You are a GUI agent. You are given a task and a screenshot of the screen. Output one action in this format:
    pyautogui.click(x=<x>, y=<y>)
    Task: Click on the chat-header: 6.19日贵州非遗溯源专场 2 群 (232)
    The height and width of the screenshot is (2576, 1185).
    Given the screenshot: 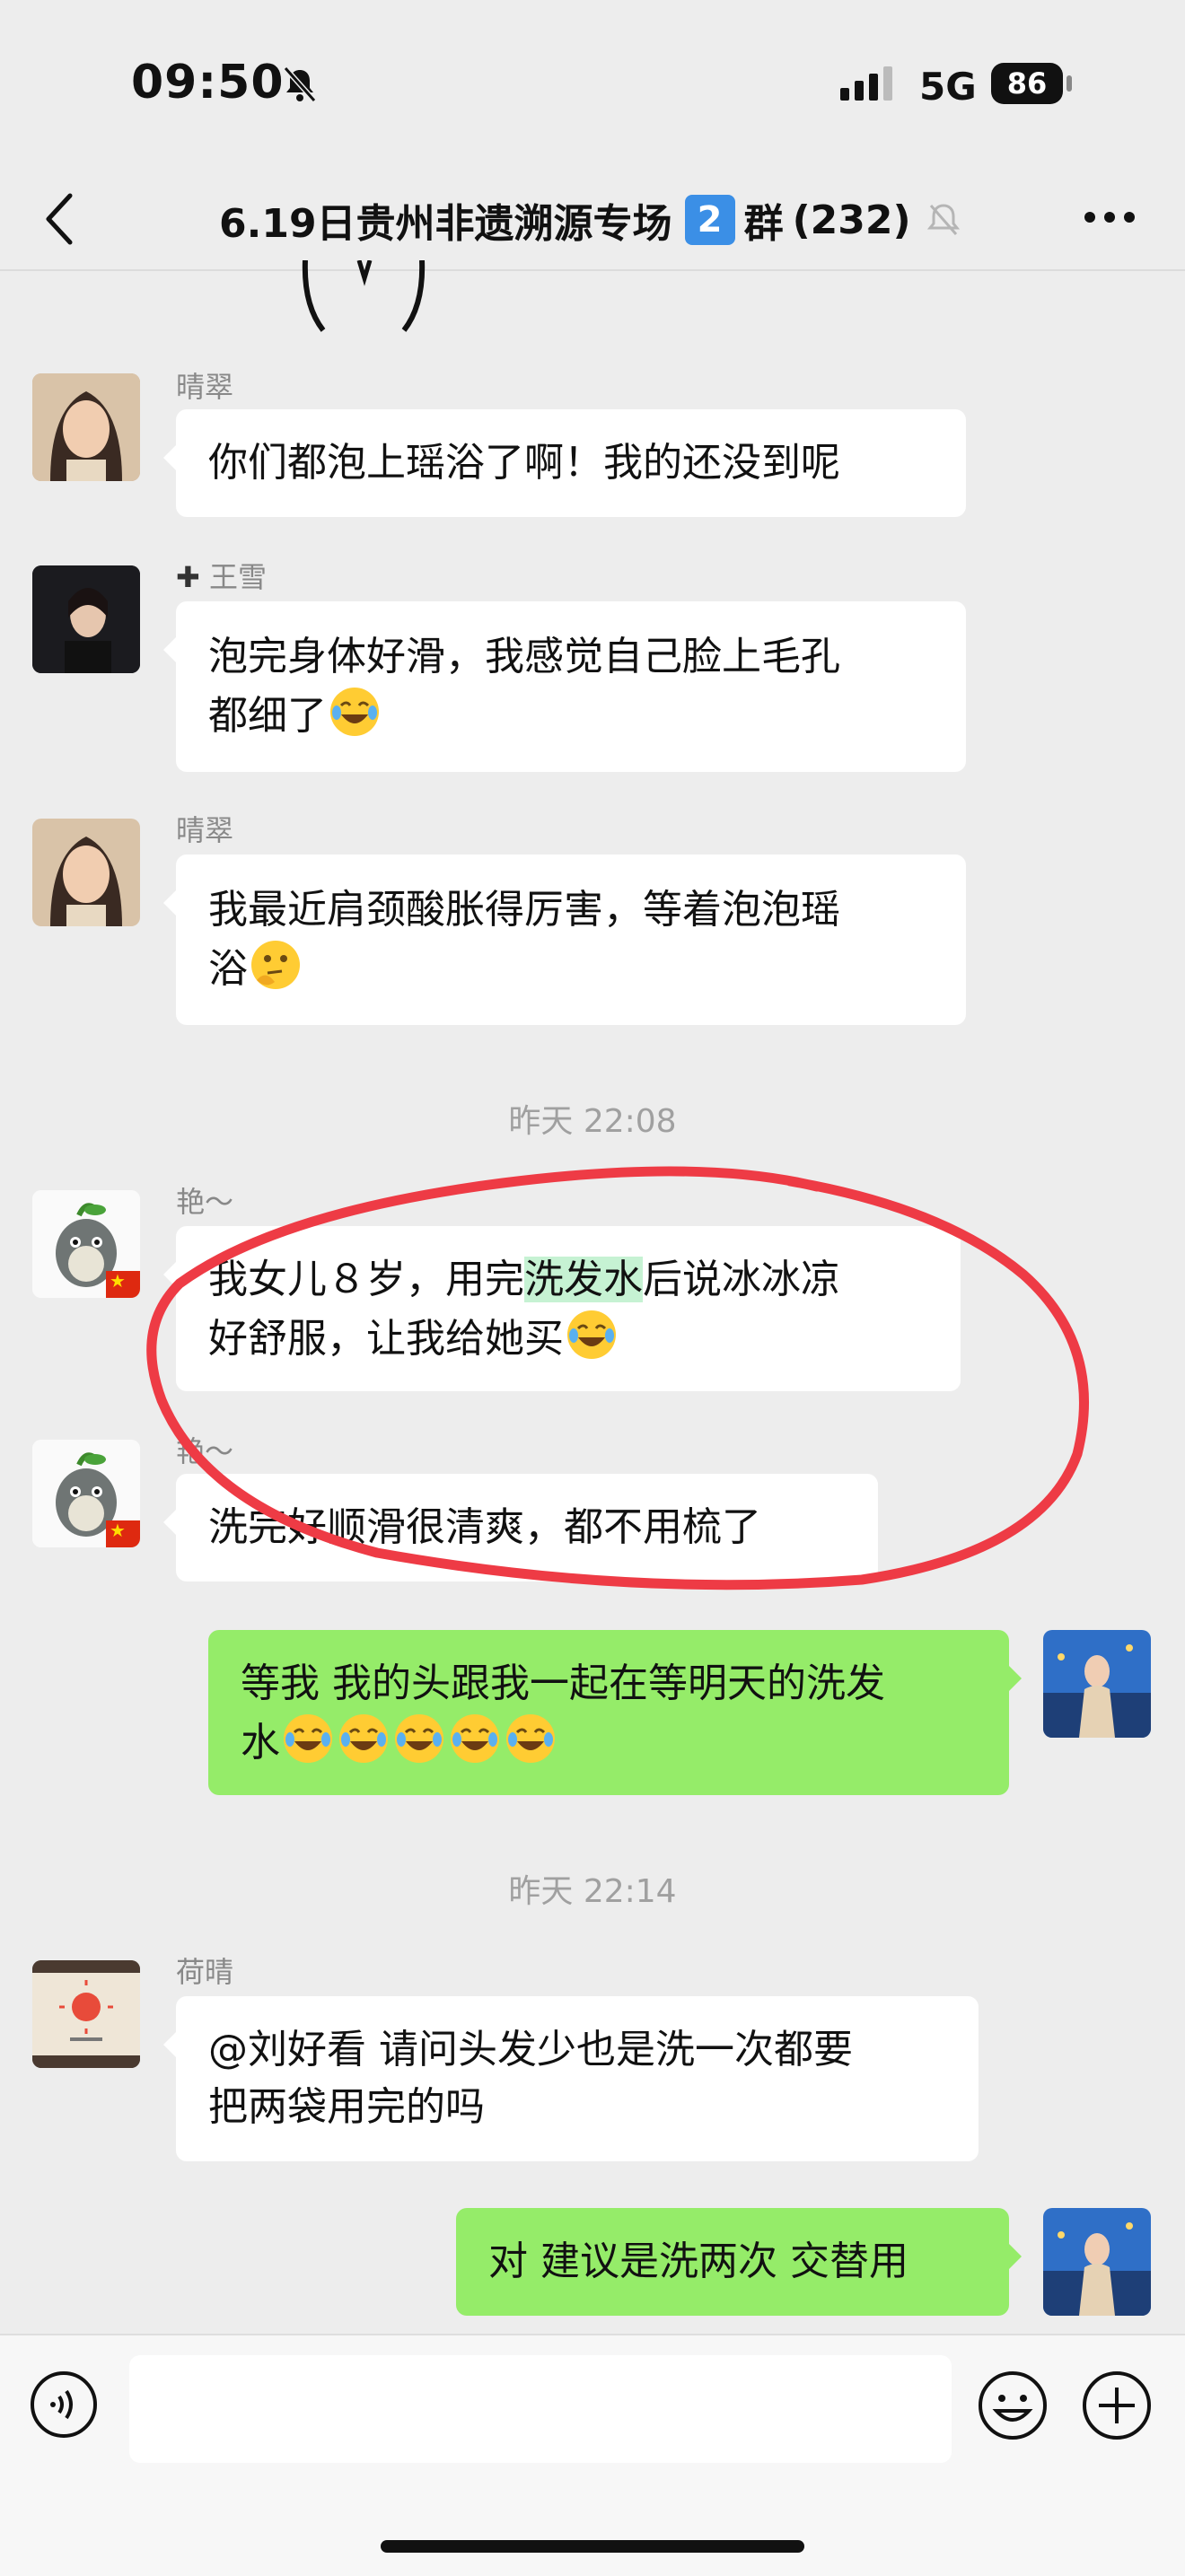 What is the action you would take?
    pyautogui.click(x=592, y=221)
    